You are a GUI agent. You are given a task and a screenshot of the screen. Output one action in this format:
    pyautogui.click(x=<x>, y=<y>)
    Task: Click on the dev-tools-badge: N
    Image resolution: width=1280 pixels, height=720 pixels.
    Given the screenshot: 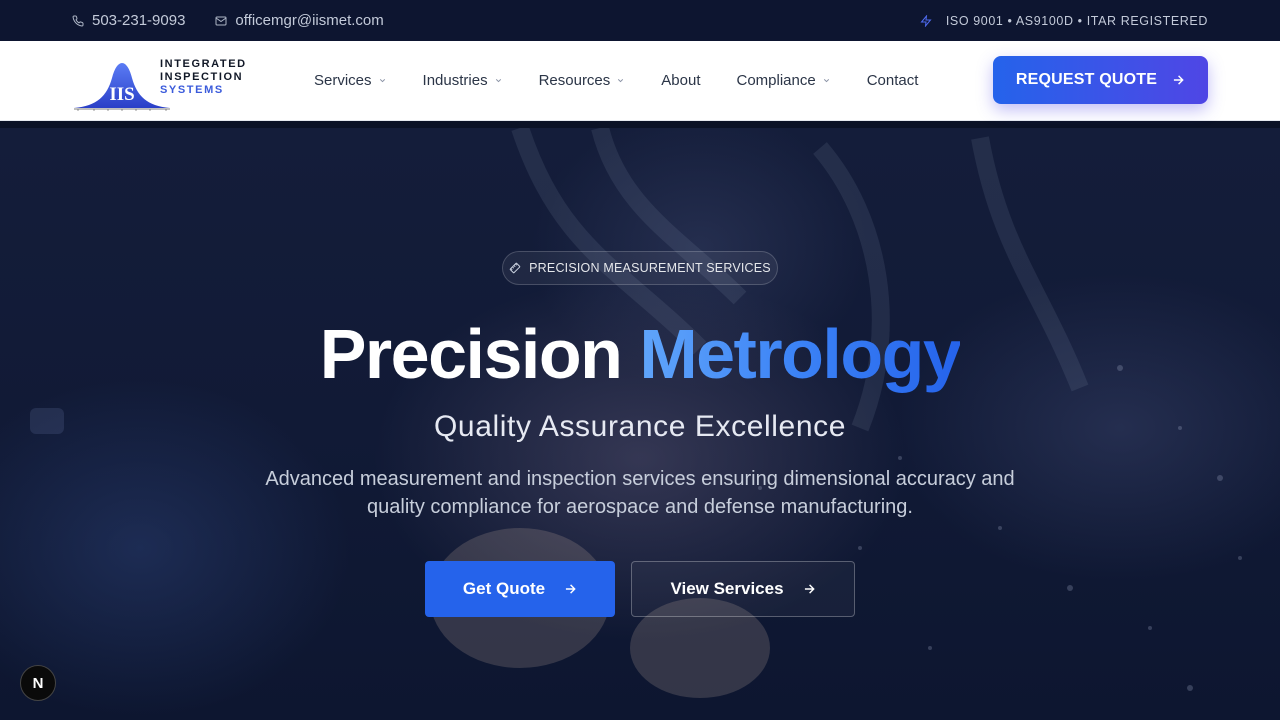 What is the action you would take?
    pyautogui.click(x=38, y=683)
    